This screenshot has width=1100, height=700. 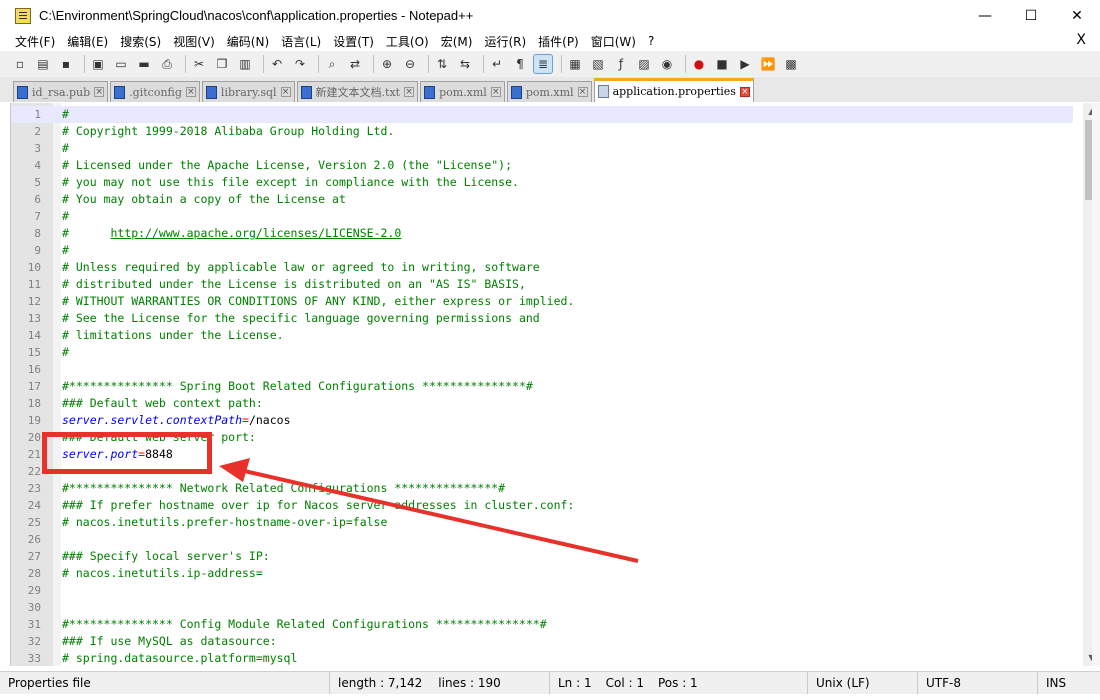 What do you see at coordinates (121, 64) in the screenshot?
I see `close-icon: ▭` at bounding box center [121, 64].